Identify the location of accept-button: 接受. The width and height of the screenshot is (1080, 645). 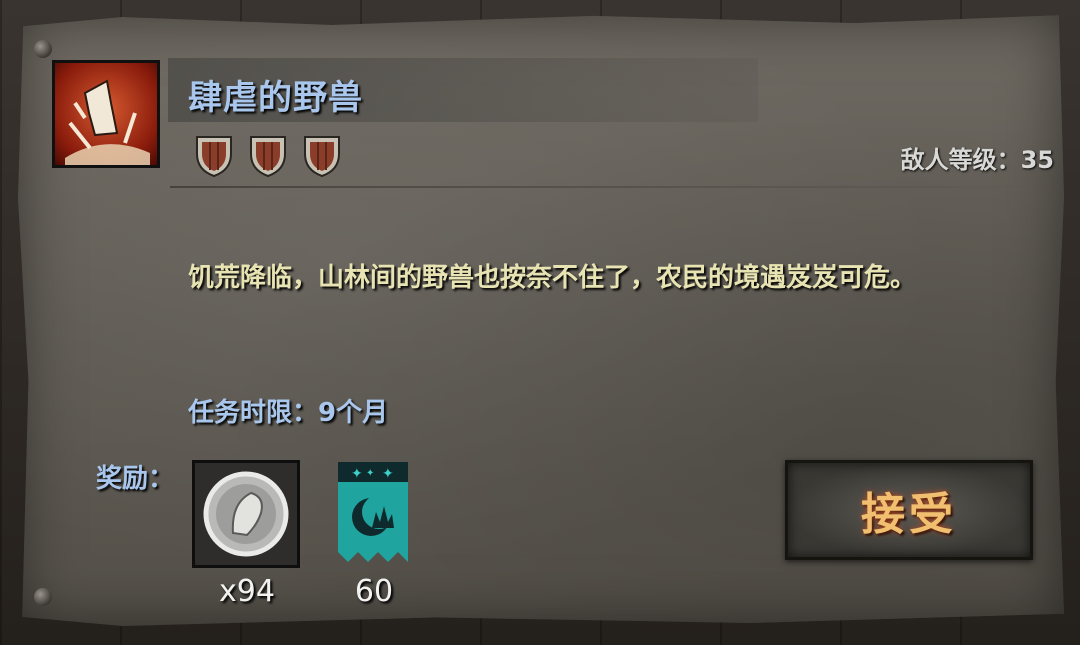
(909, 510).